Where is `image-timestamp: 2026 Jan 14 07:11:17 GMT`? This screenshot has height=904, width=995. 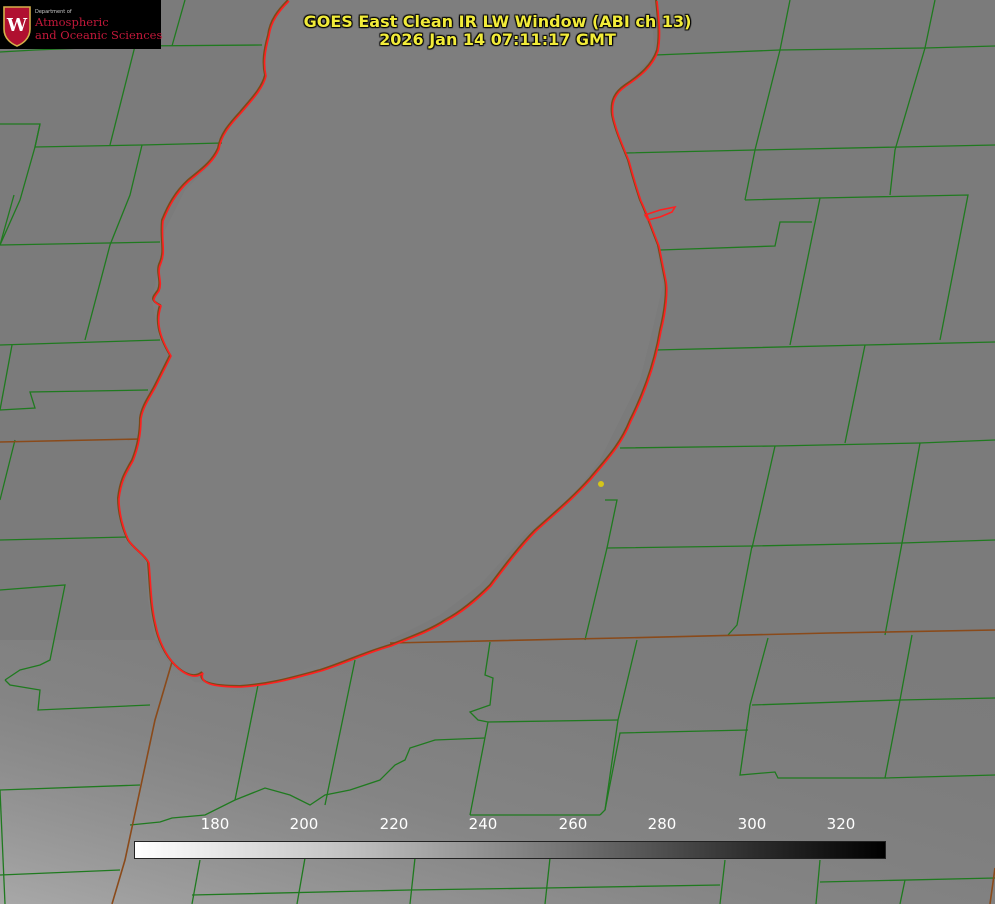 image-timestamp: 2026 Jan 14 07:11:17 GMT is located at coordinates (497, 39).